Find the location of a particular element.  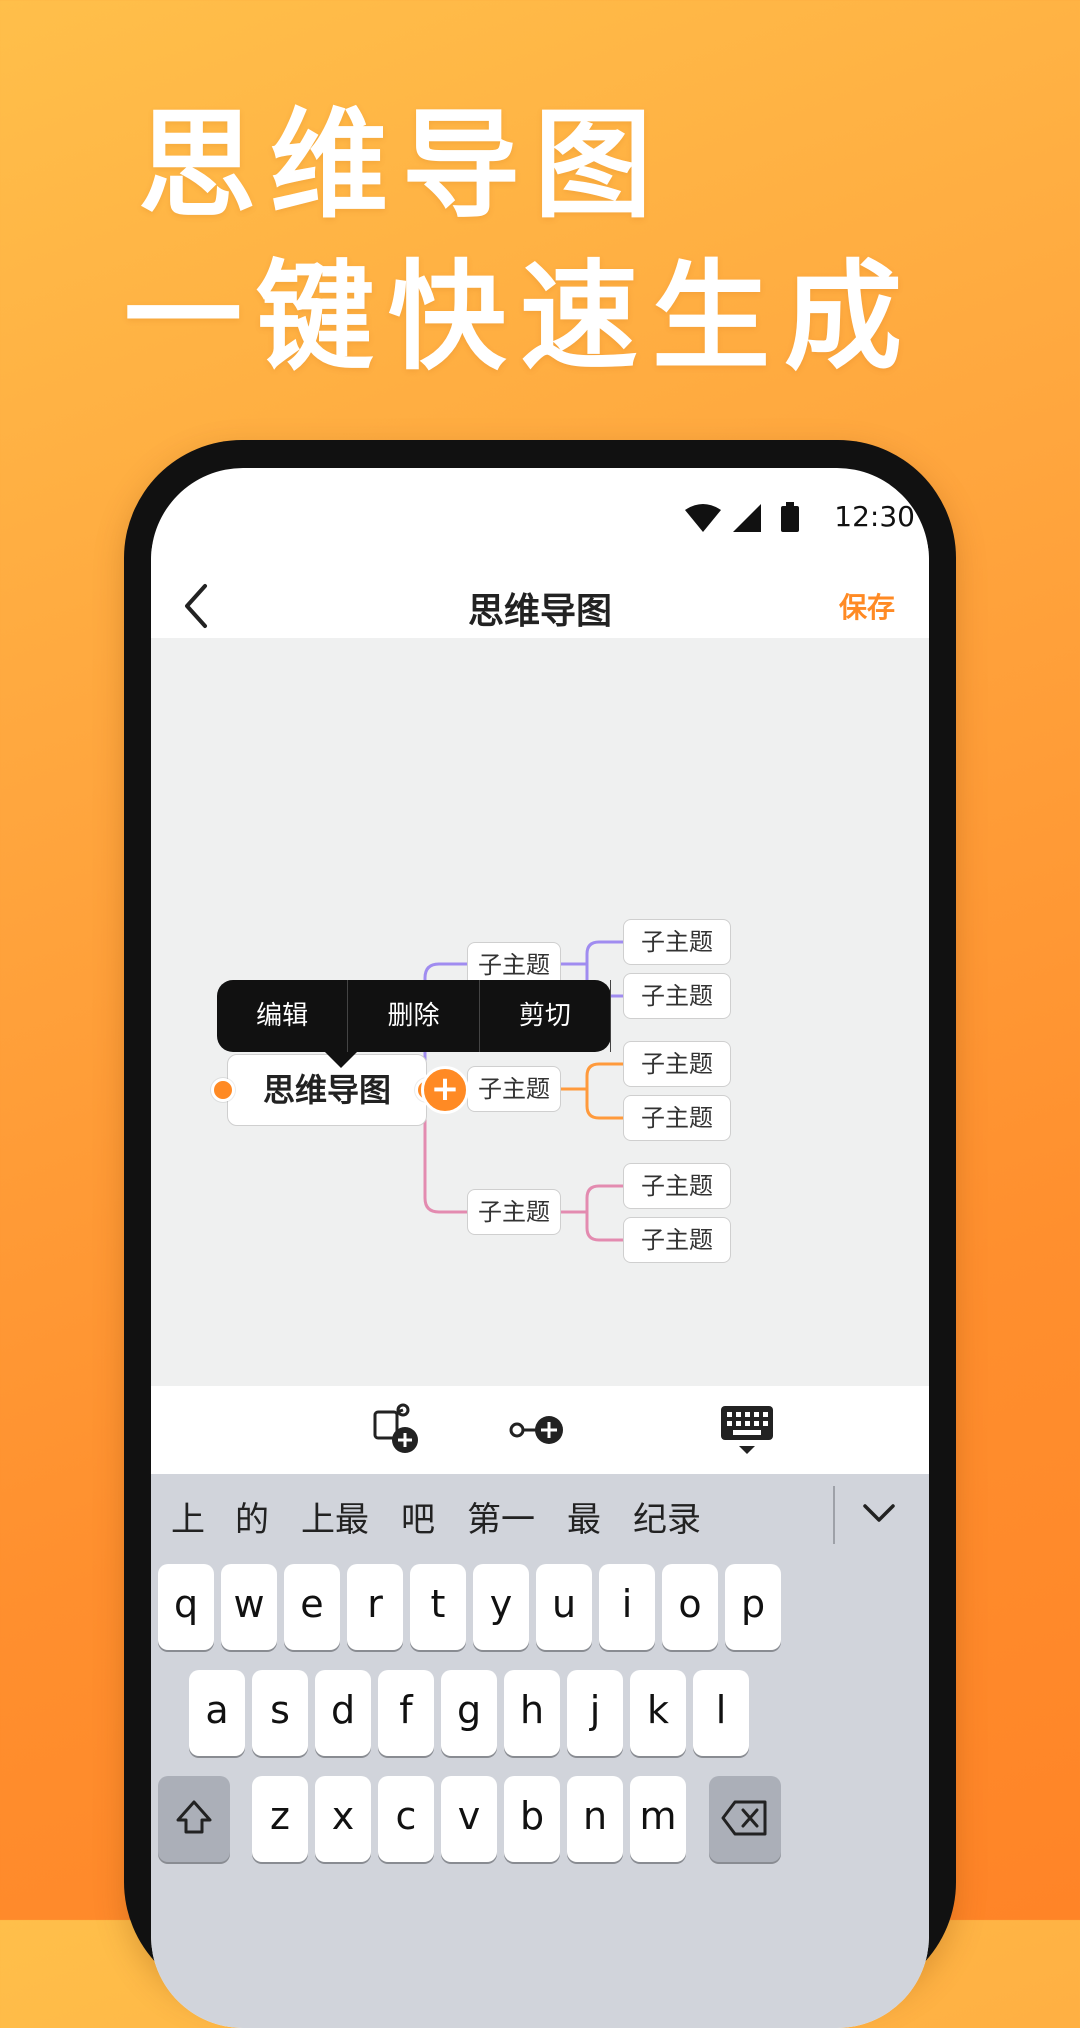

context-menu: 编辑 删除 剪切 is located at coordinates (414, 1024).